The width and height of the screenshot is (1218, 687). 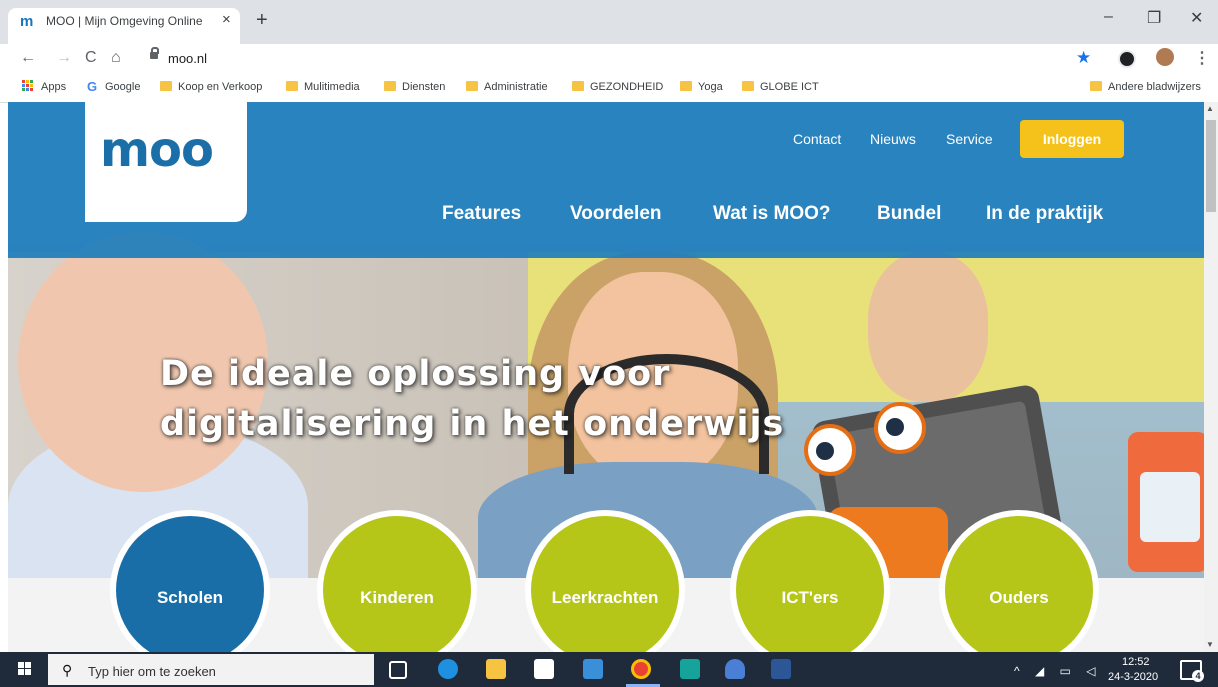 What do you see at coordinates (627, 87) in the screenshot?
I see `bookmark-label: GEZONDHEID` at bounding box center [627, 87].